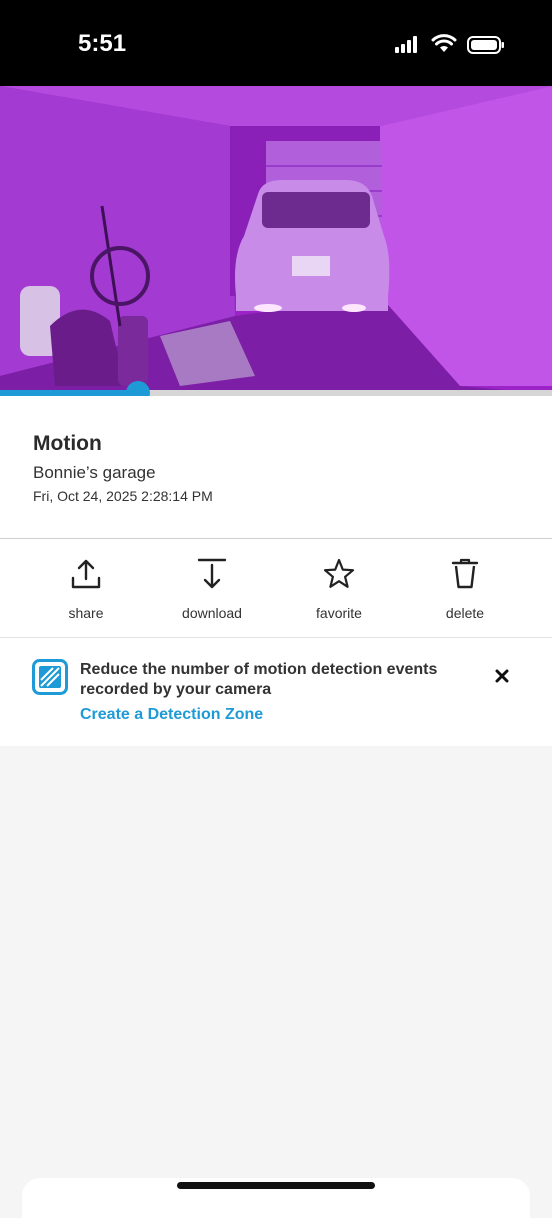  Describe the element at coordinates (123, 496) in the screenshot. I see `event-timestamp: Fri, Oct 24, 2025 2:28:14 PM` at that location.